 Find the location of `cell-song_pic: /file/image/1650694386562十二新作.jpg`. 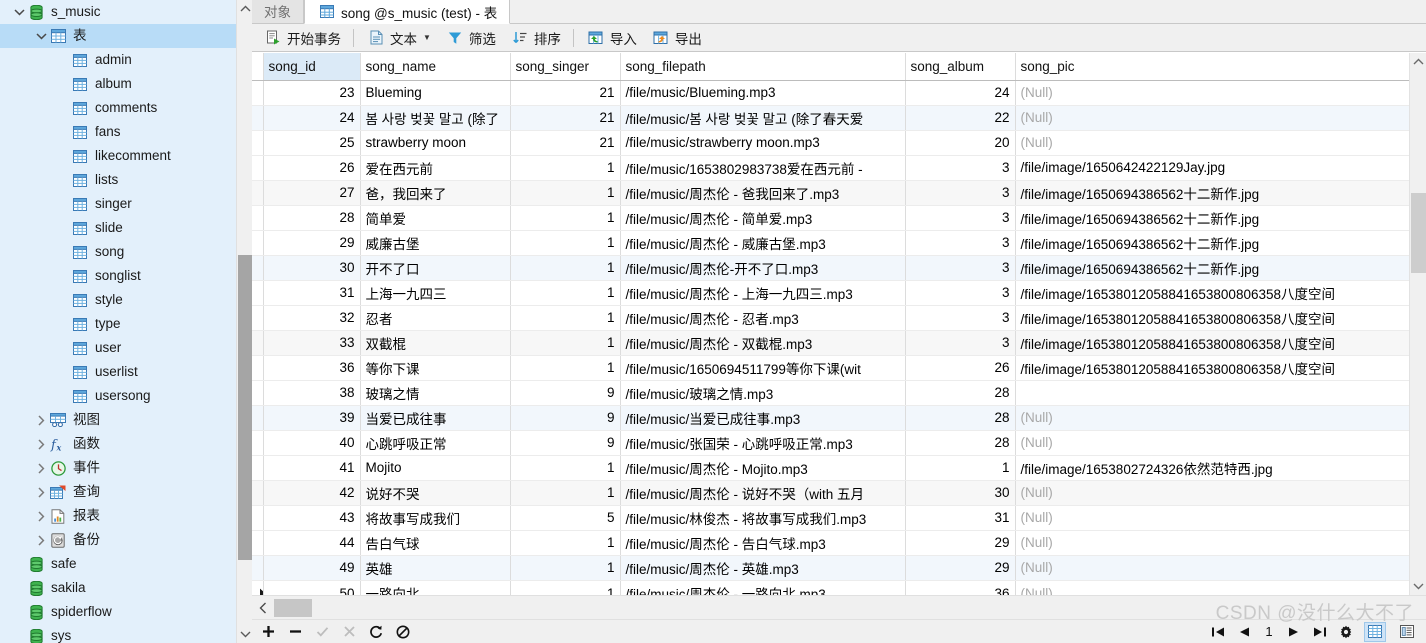

cell-song_pic: /file/image/1650694386562十二新作.jpg is located at coordinates (1212, 243).